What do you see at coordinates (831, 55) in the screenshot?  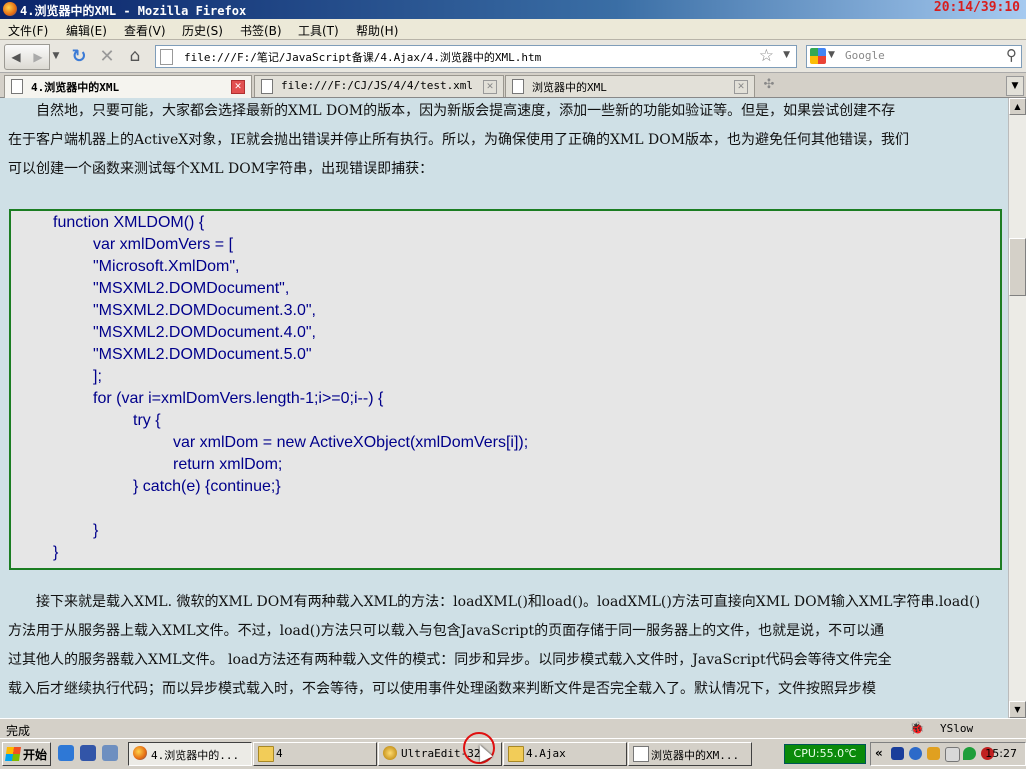 I see `search-engine-dropdown-icon: ▼` at bounding box center [831, 55].